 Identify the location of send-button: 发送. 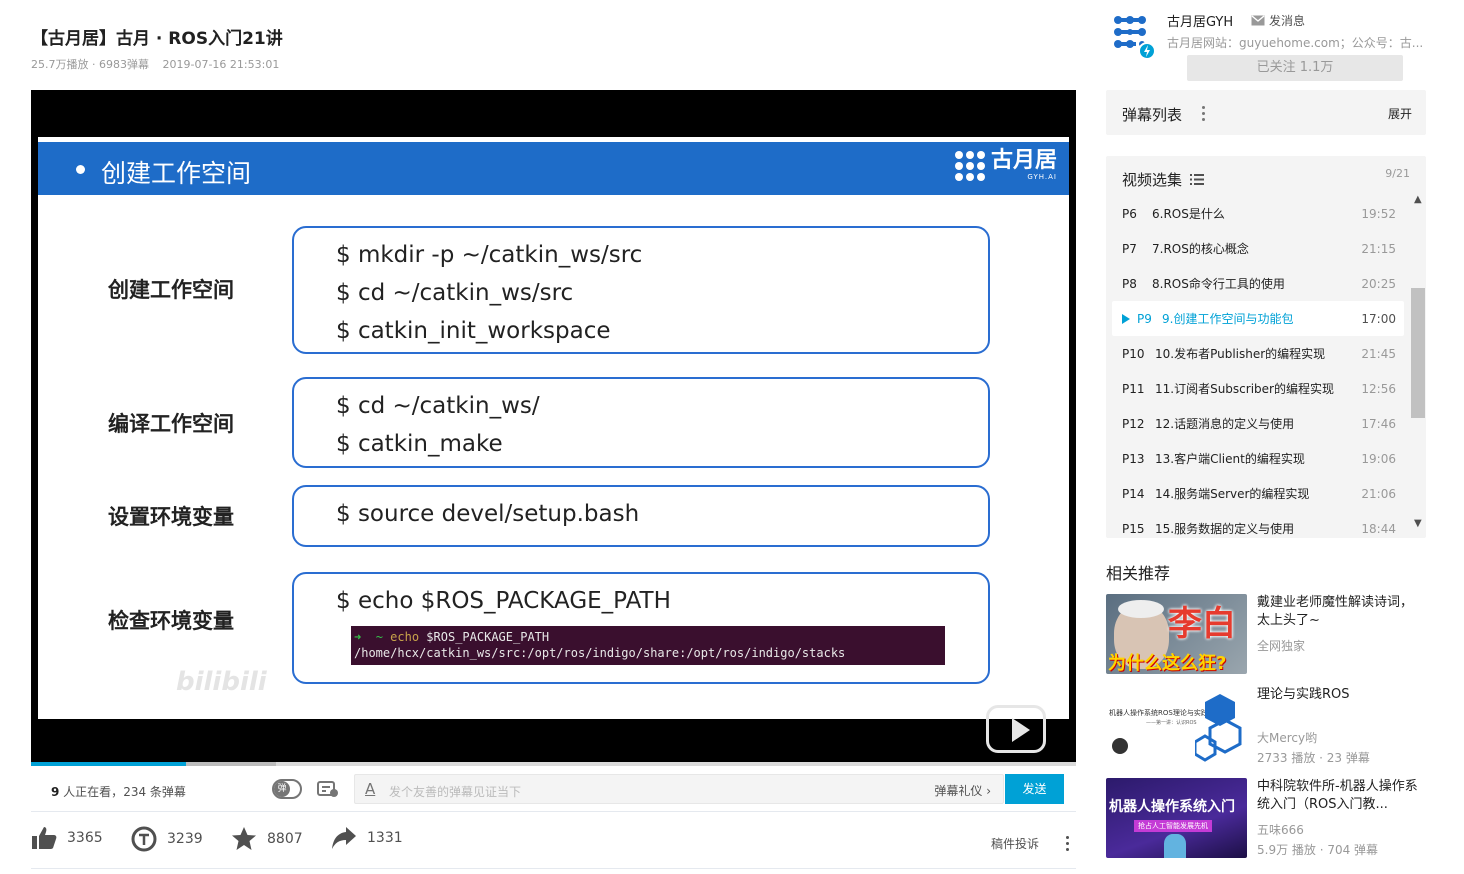
(1034, 789).